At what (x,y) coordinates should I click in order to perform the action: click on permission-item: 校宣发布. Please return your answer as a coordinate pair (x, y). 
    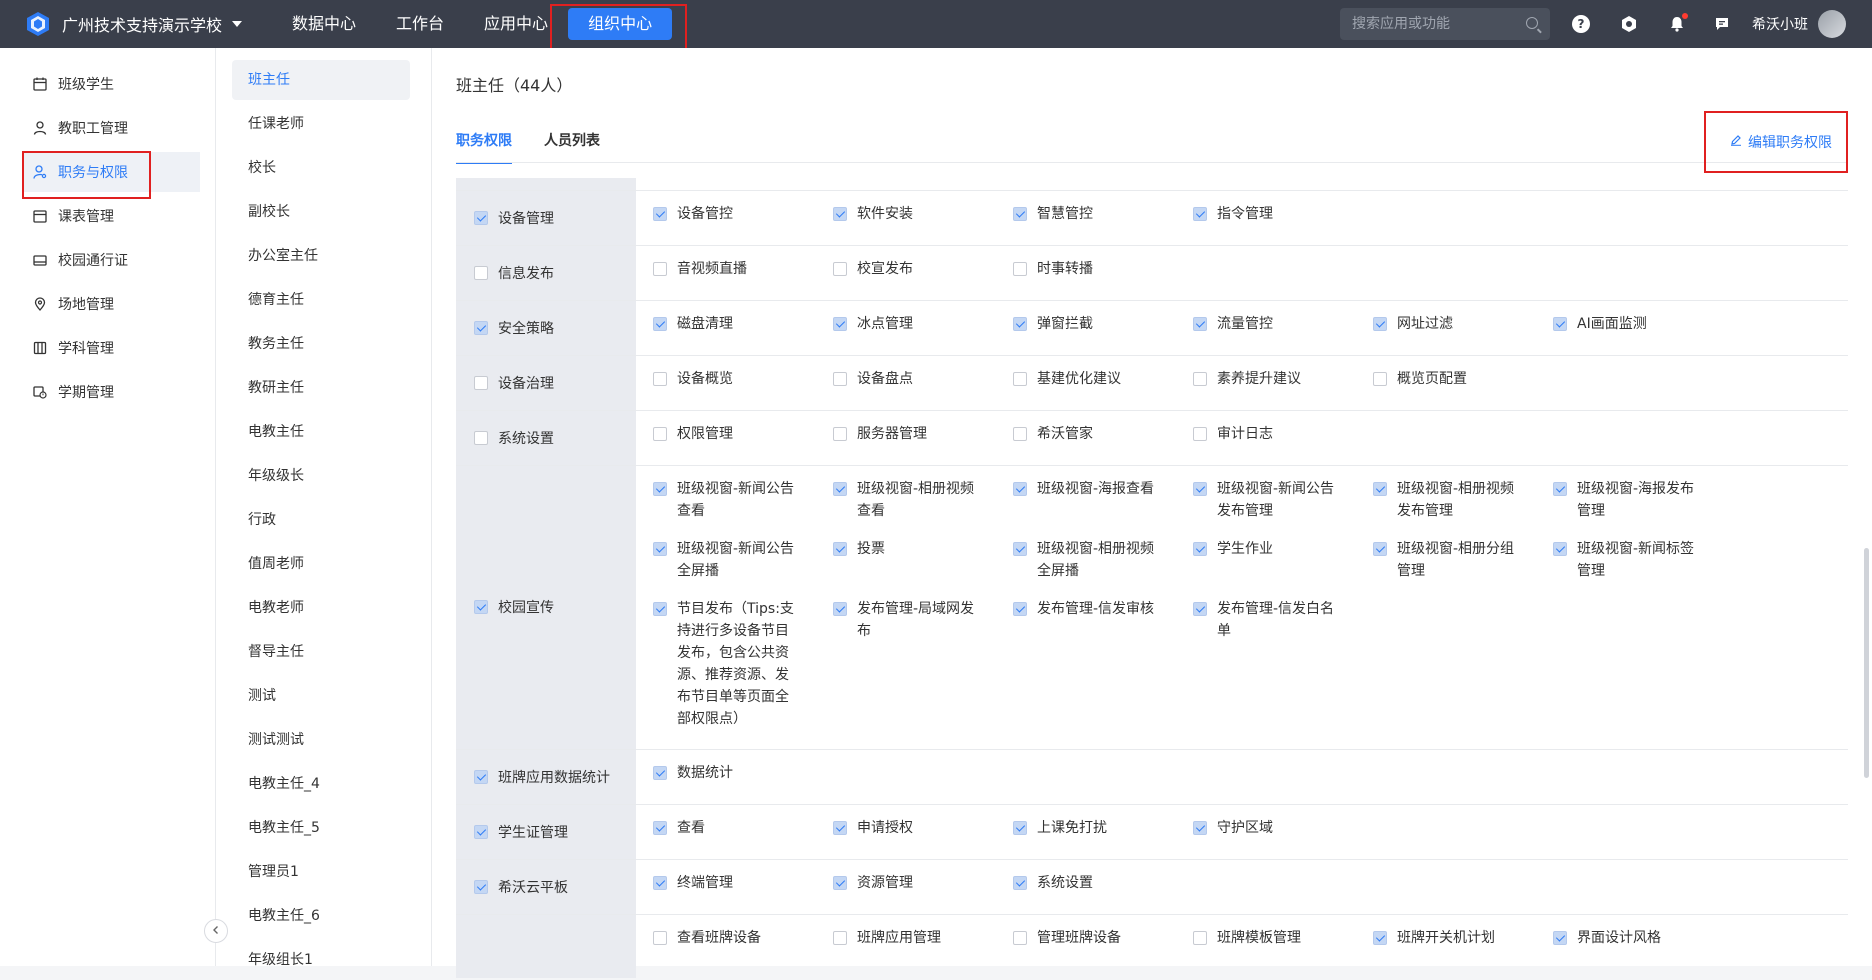
    Looking at the image, I should click on (905, 269).